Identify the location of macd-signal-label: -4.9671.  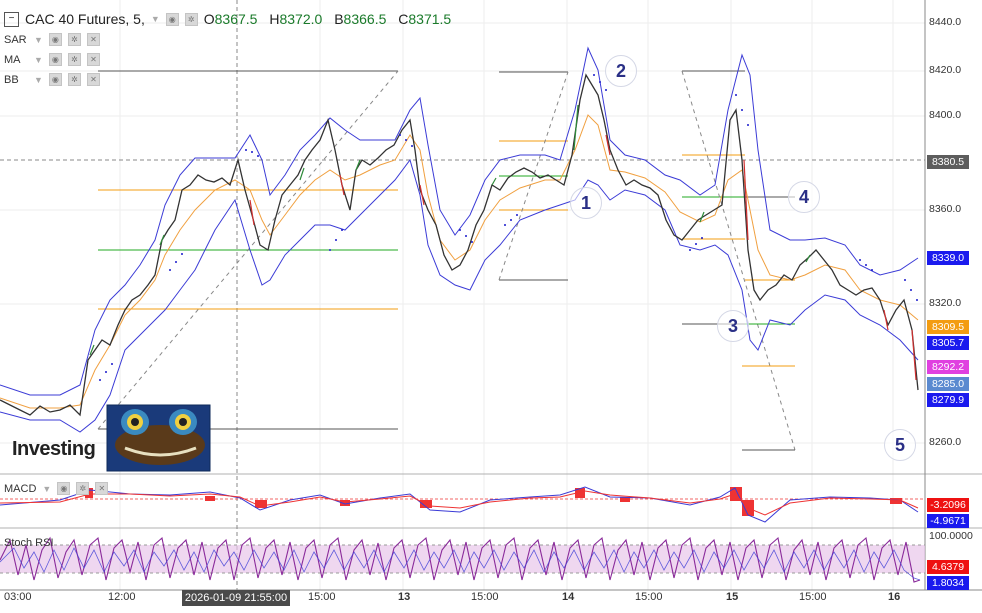
(948, 521).